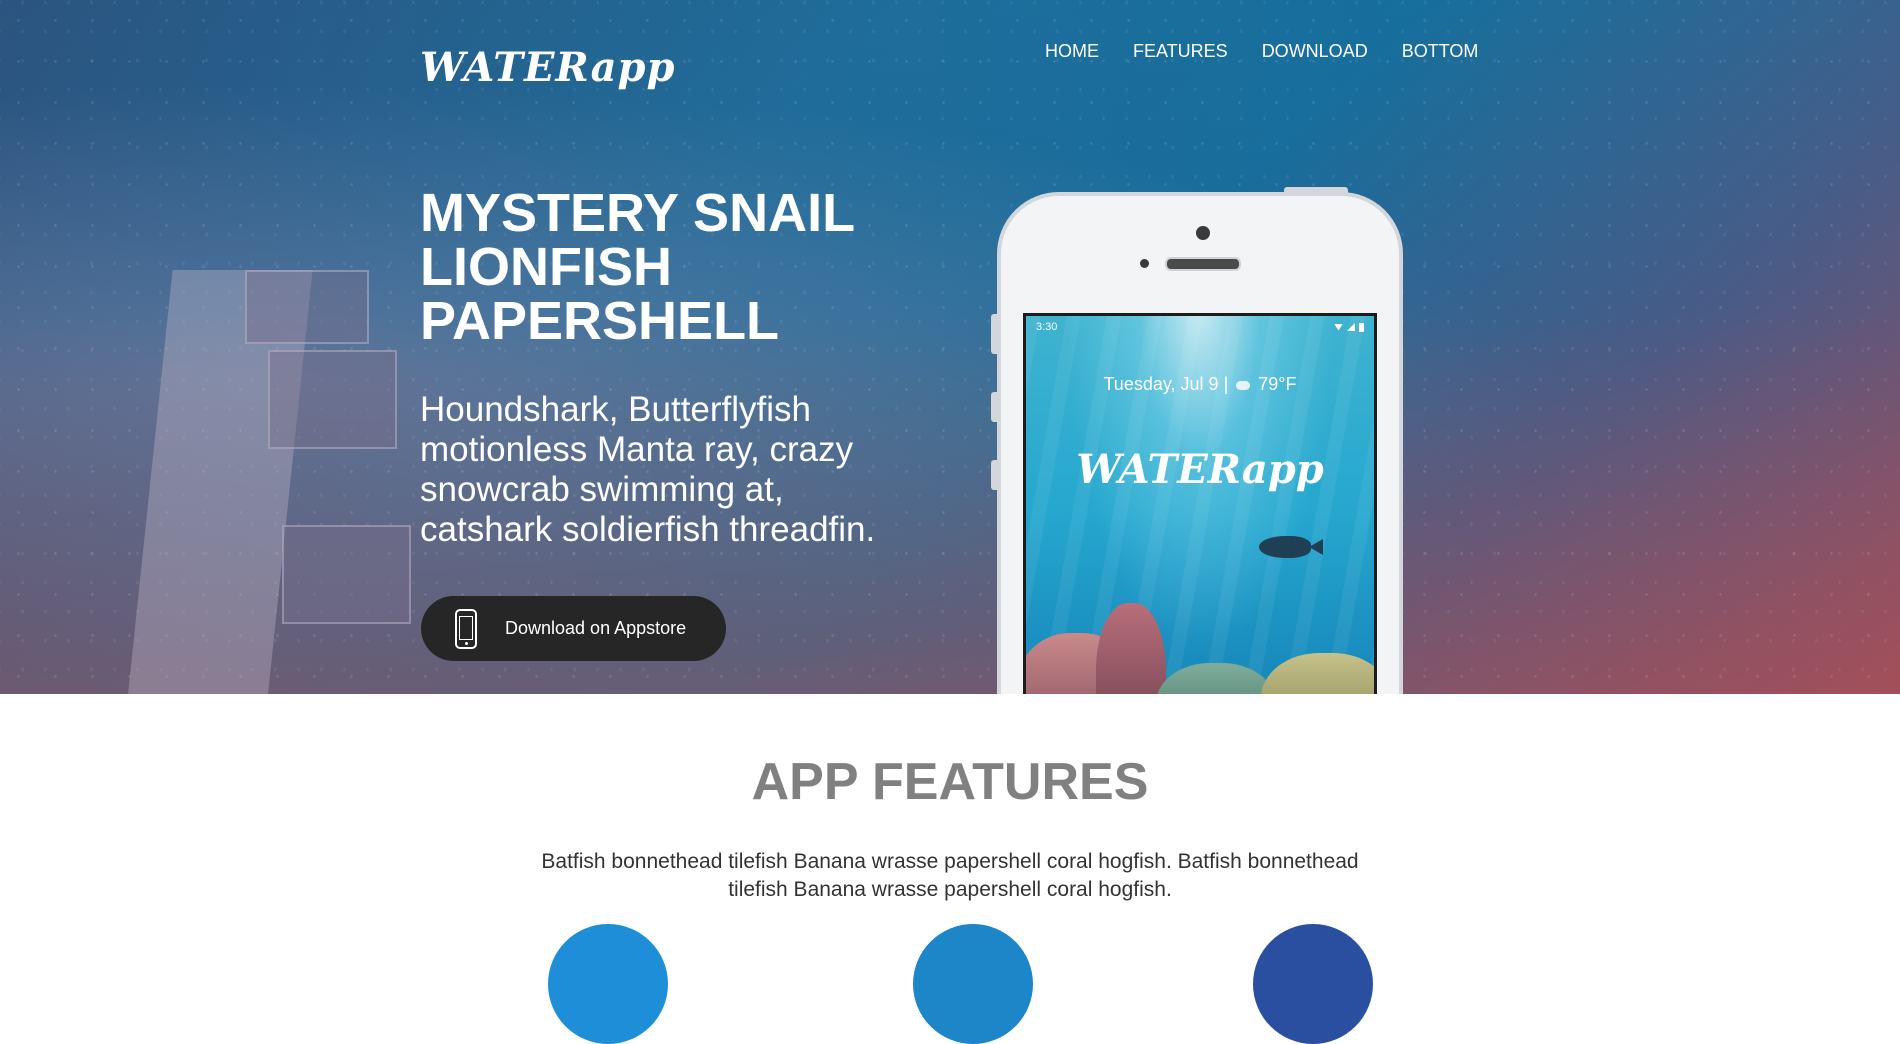  Describe the element at coordinates (1277, 384) in the screenshot. I see `lockscreen-temperature: 79°F` at that location.